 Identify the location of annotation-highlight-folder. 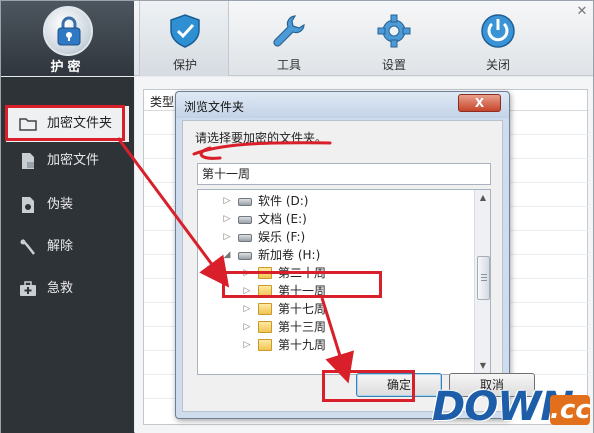
(302, 284).